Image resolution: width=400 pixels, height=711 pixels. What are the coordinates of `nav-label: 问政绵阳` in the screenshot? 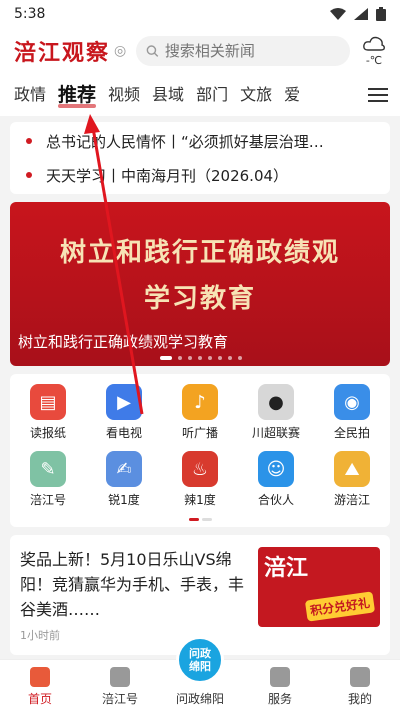 It's located at (199, 699).